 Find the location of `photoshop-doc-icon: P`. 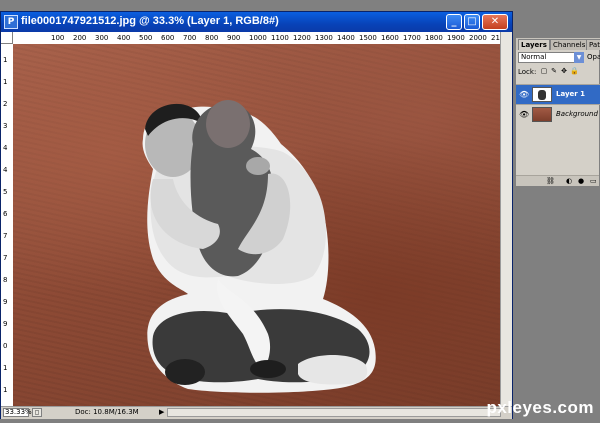

photoshop-doc-icon: P is located at coordinates (11, 22).